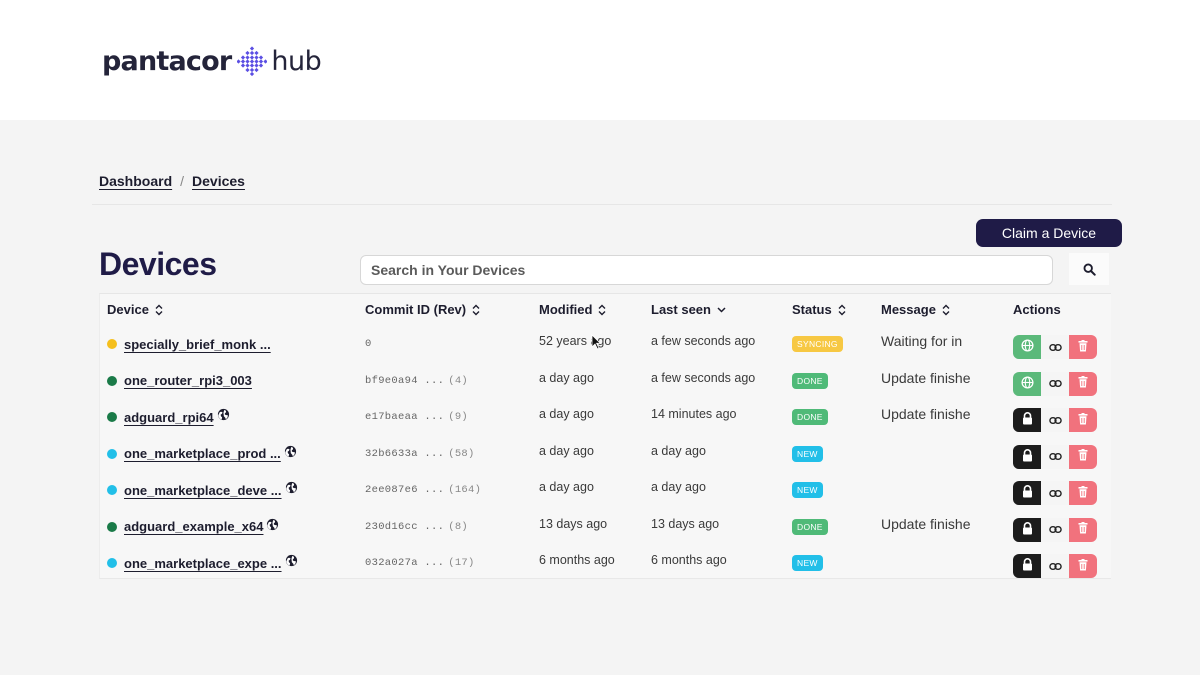 The height and width of the screenshot is (675, 1200). I want to click on column-header-last-seen: Last seen, so click(688, 309).